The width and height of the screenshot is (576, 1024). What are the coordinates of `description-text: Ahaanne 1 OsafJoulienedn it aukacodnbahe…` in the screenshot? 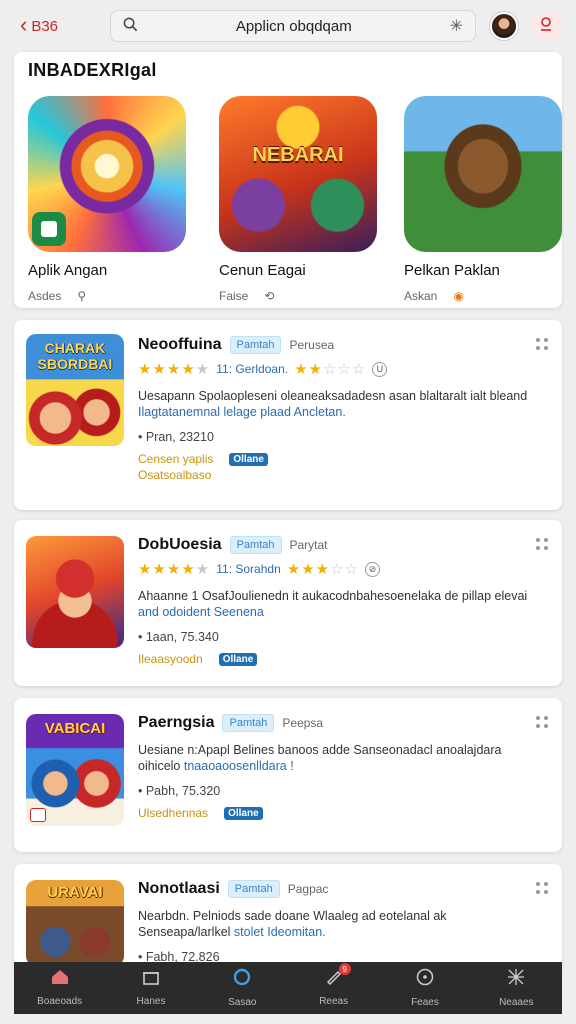 It's located at (333, 596).